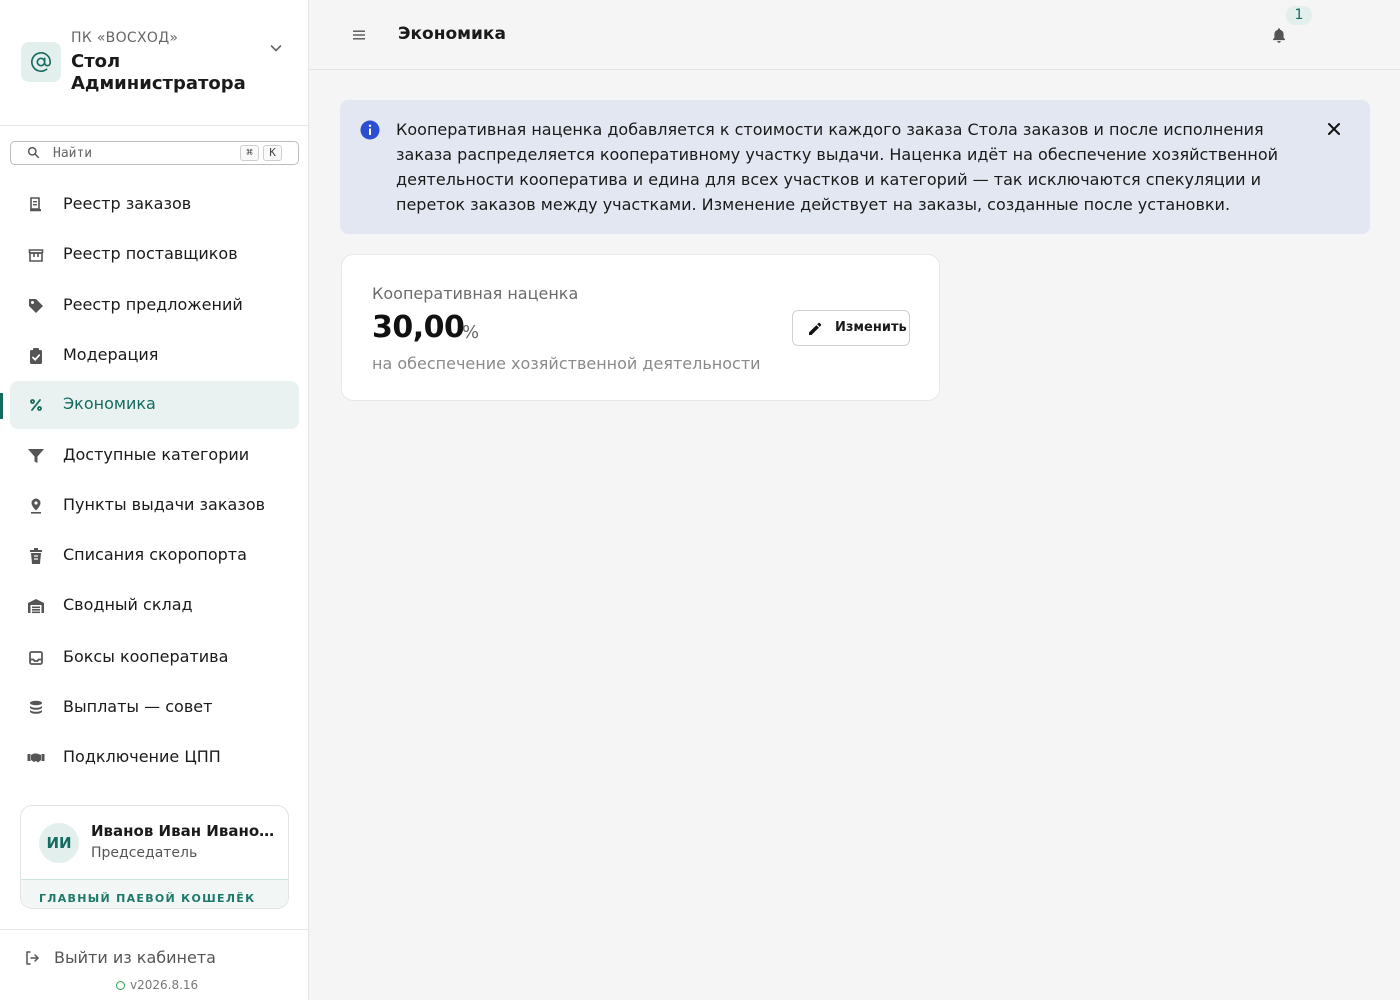 The image size is (1400, 1000). What do you see at coordinates (36, 306) in the screenshot?
I see `tag-icon` at bounding box center [36, 306].